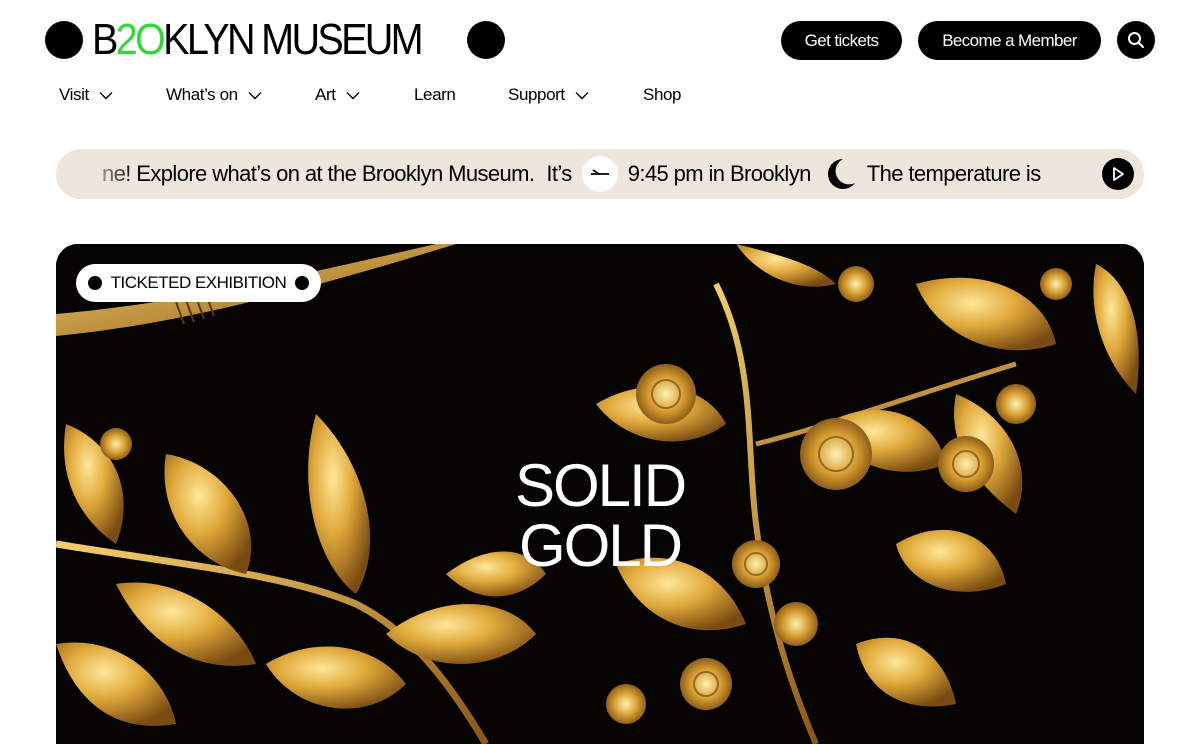 The image size is (1200, 744). What do you see at coordinates (559, 173) in the screenshot?
I see `ticker-its-text: It’s` at bounding box center [559, 173].